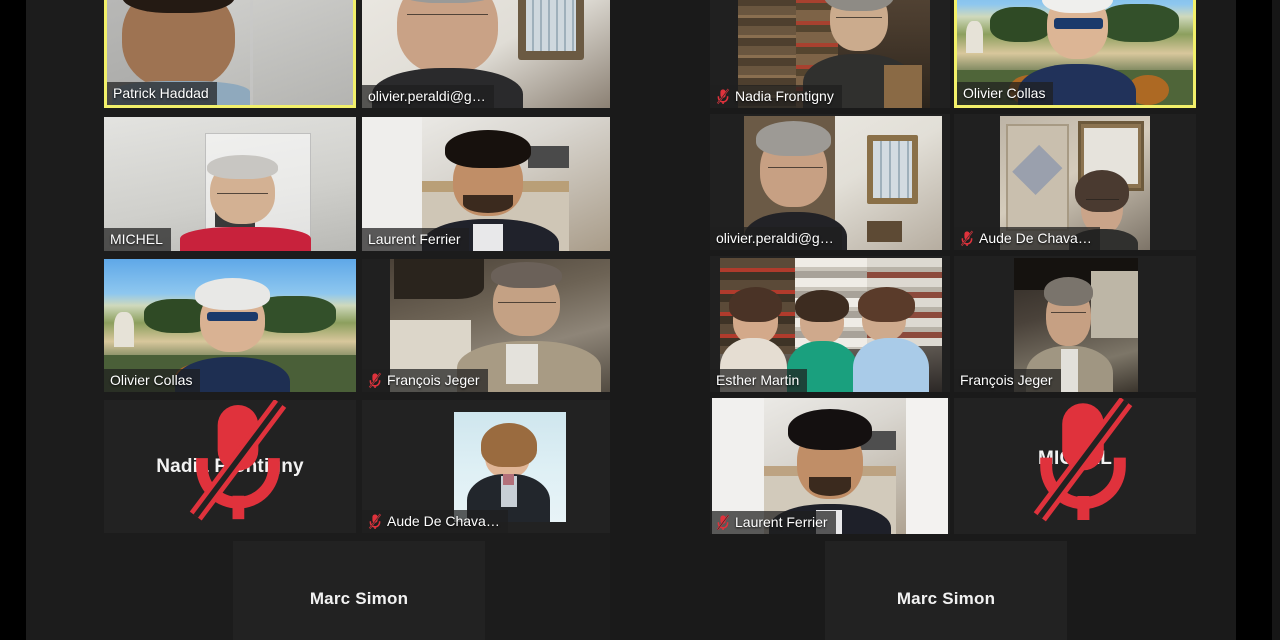 The height and width of the screenshot is (640, 1280). Describe the element at coordinates (1276, 320) in the screenshot. I see `scrollbar` at that location.